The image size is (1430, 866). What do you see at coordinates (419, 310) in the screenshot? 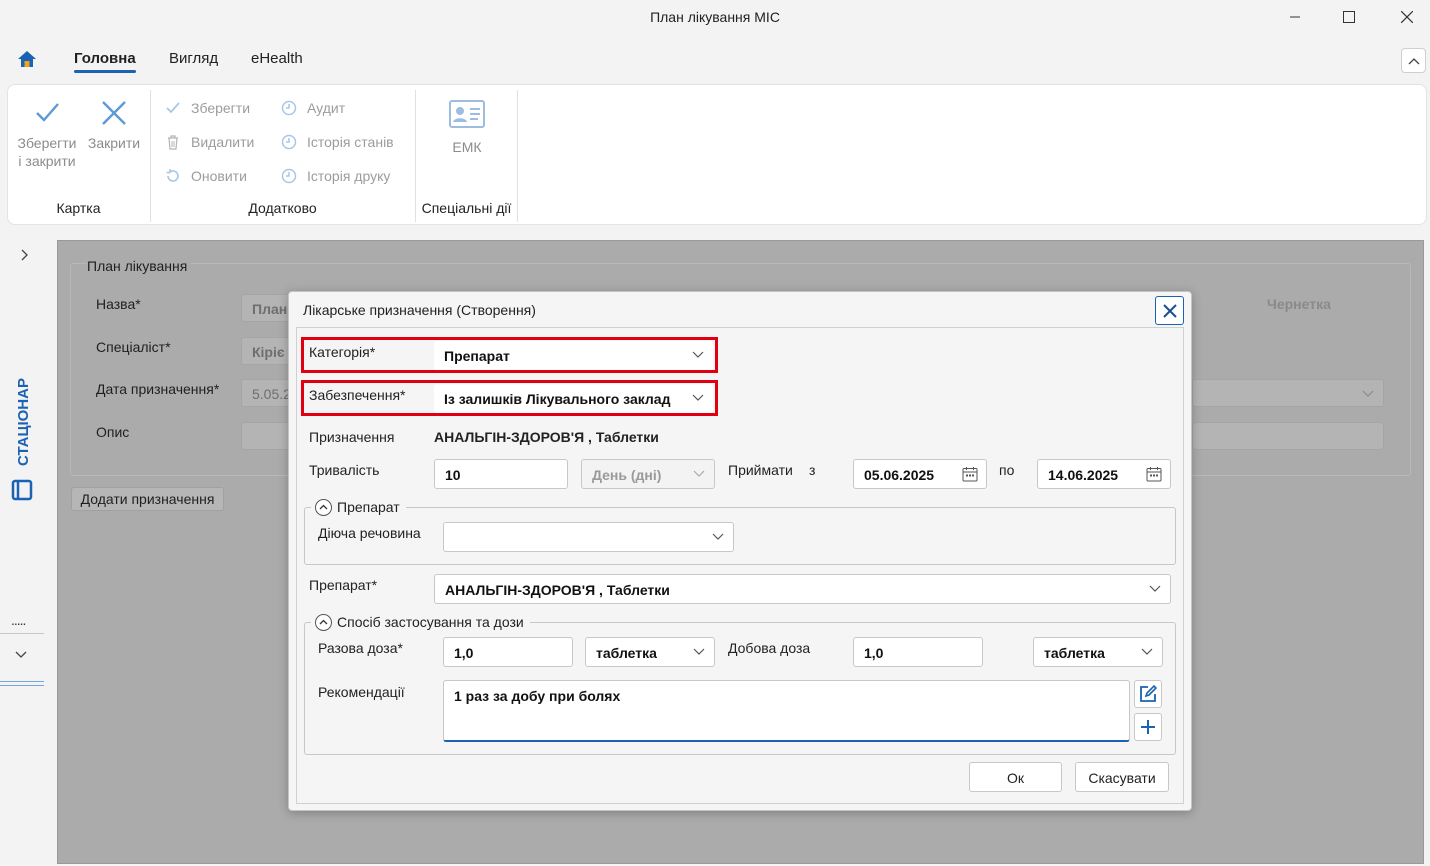
I see `dialog-title: Лікарське призначення (Створення)` at bounding box center [419, 310].